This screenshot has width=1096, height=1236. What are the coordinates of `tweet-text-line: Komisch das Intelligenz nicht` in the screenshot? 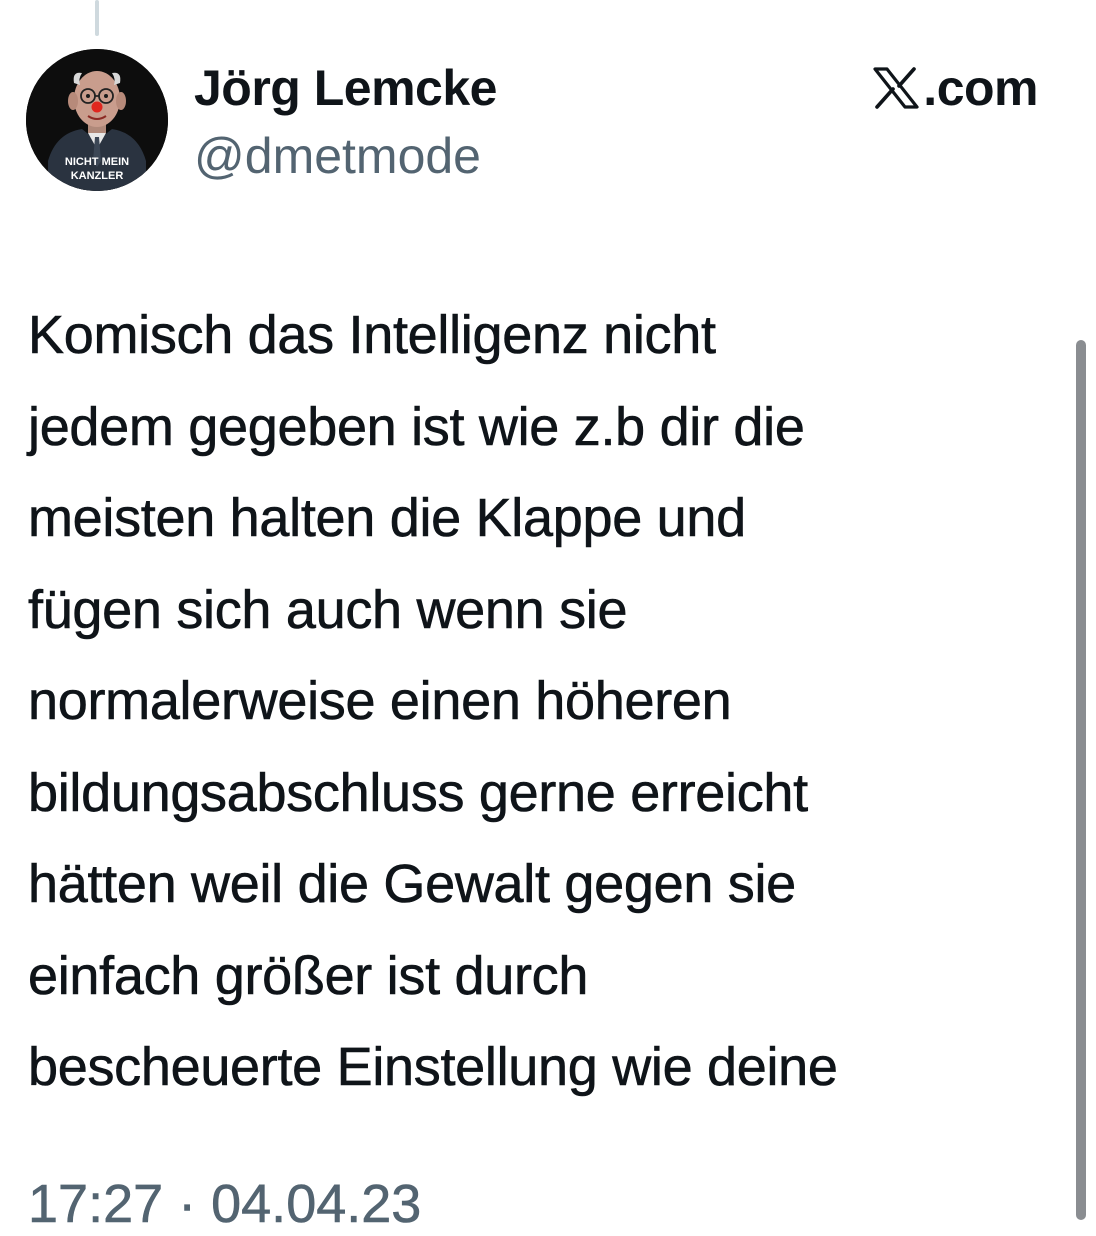 It's located at (372, 335).